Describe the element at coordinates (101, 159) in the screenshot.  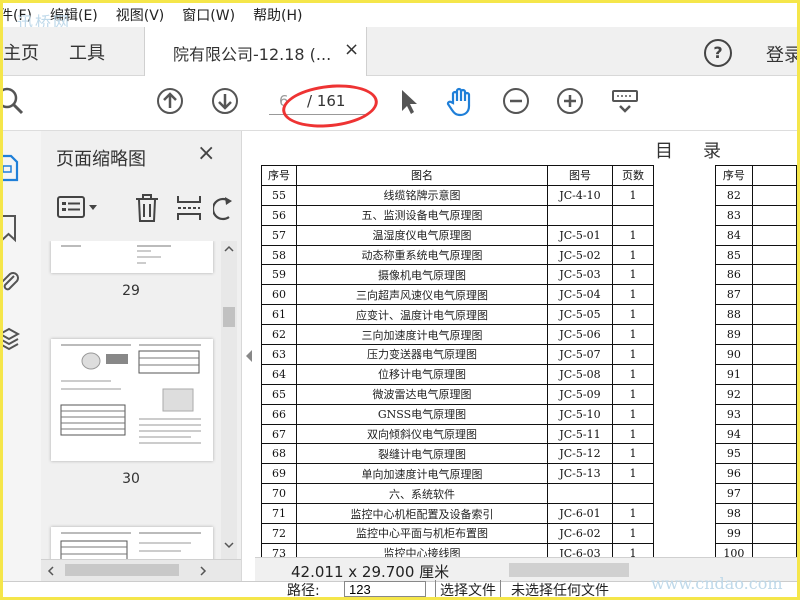
I see `panel-title: 页面缩略图` at that location.